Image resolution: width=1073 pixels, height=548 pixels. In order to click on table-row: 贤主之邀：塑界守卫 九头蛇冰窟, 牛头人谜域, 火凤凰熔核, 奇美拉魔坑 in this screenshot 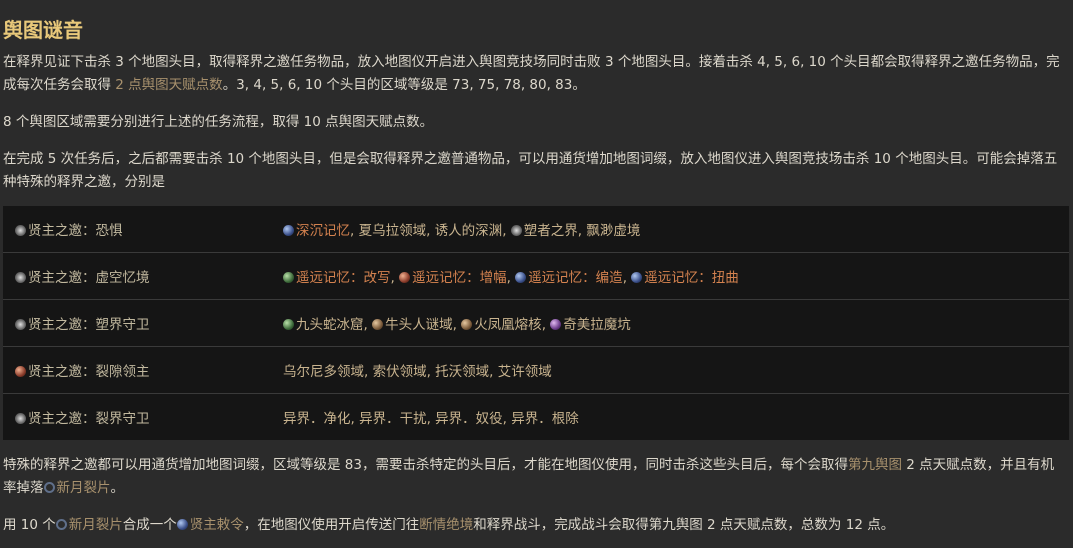, I will do `click(536, 323)`.